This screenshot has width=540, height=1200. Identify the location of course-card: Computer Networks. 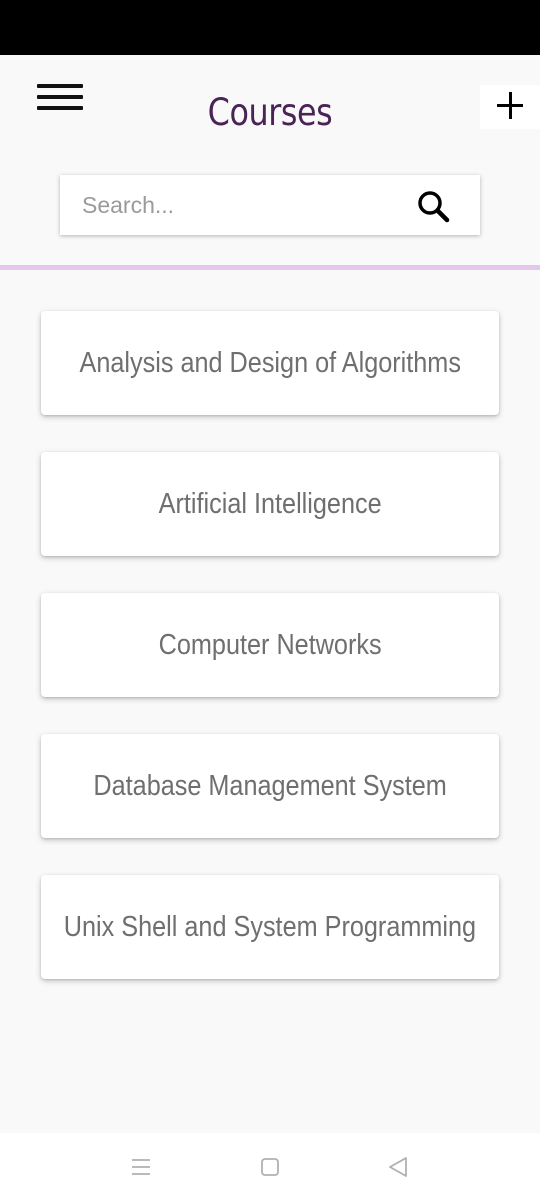
(270, 645).